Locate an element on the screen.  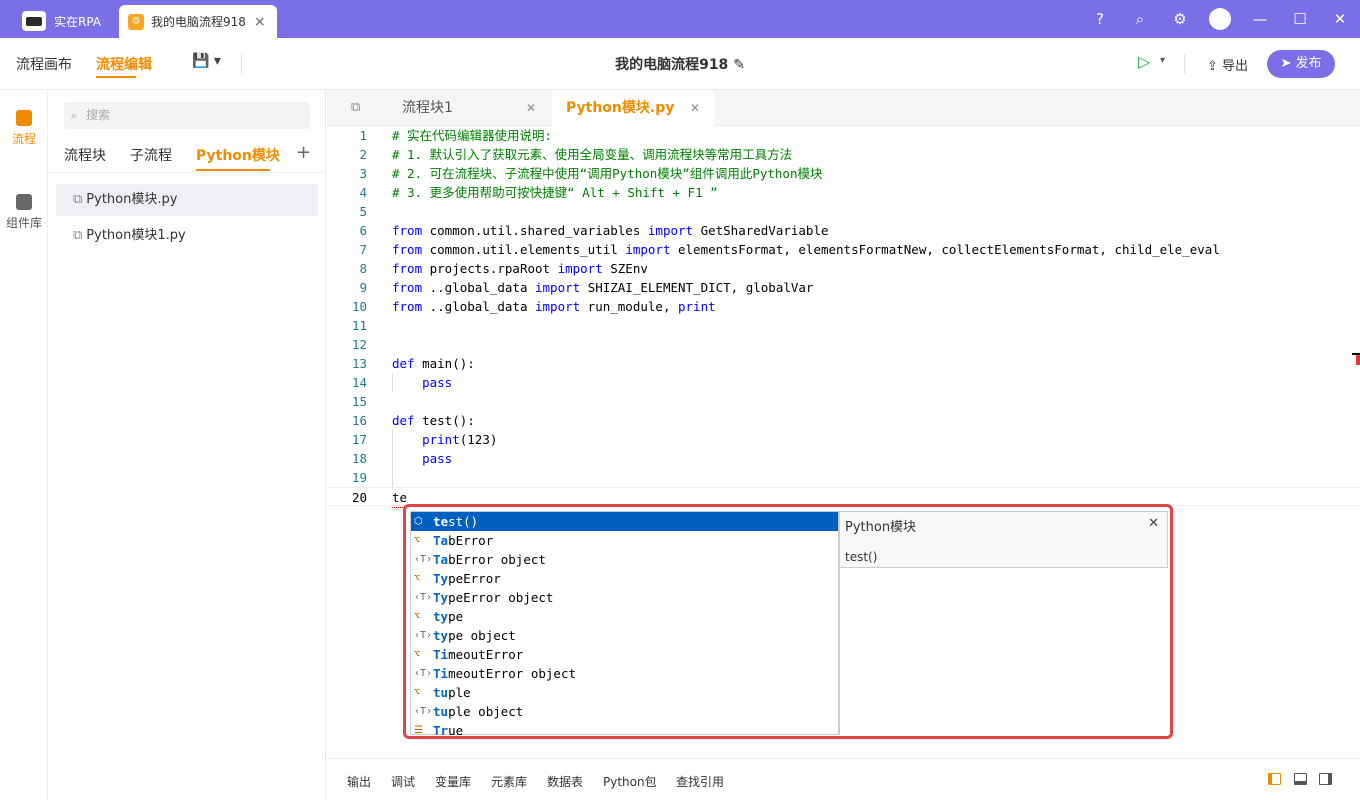
file-item: ⧉ Python模块.py is located at coordinates (187, 200).